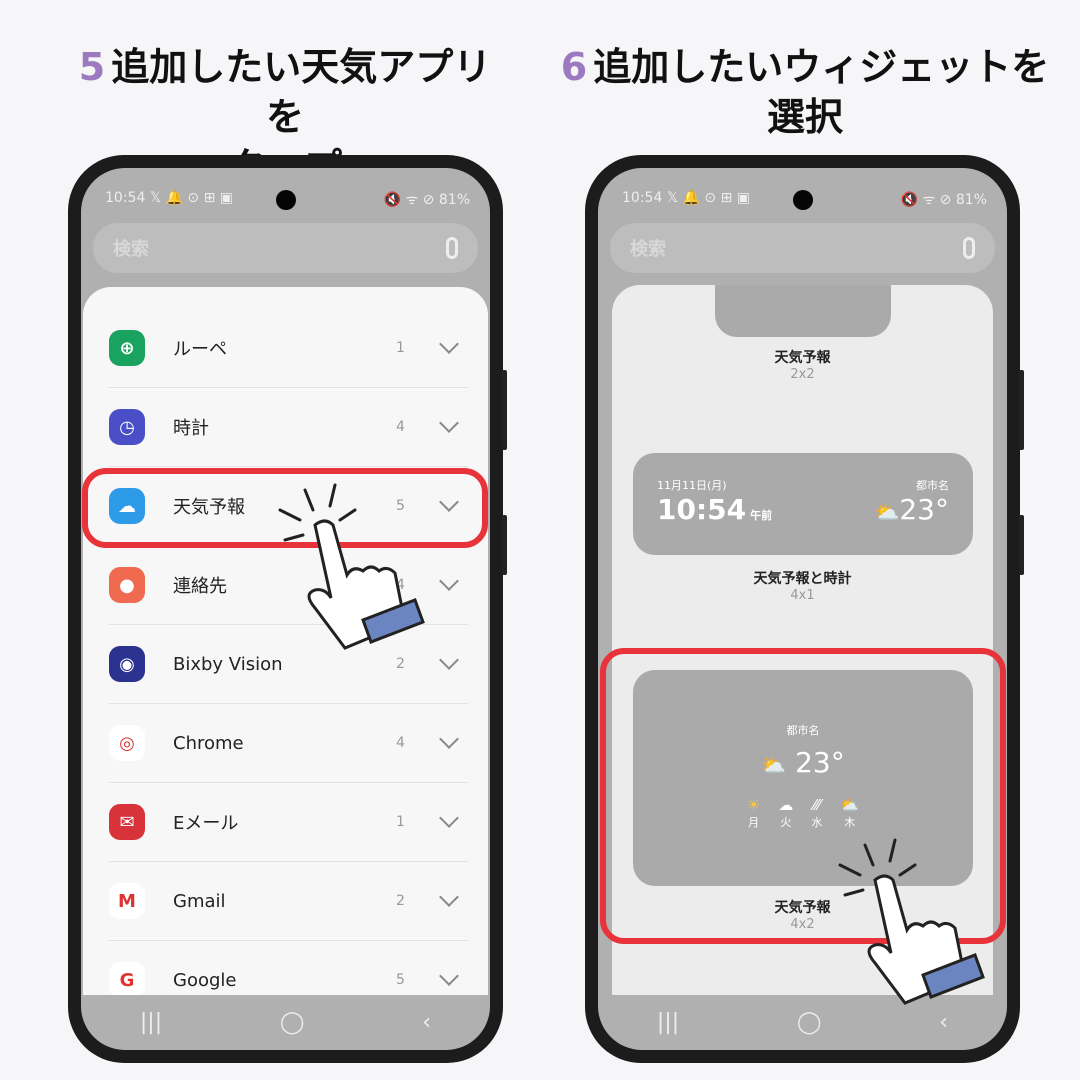 Image resolution: width=1080 pixels, height=1080 pixels. Describe the element at coordinates (803, 311) in the screenshot. I see `widget-2x2-preview` at that location.